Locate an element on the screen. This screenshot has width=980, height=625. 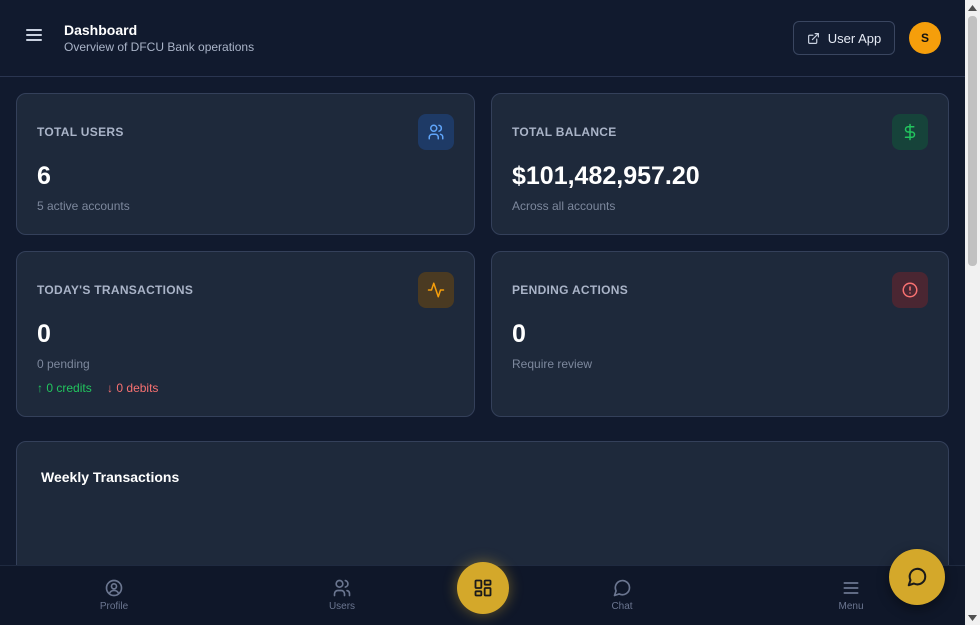
dashboard-center-button is located at coordinates (483, 588).